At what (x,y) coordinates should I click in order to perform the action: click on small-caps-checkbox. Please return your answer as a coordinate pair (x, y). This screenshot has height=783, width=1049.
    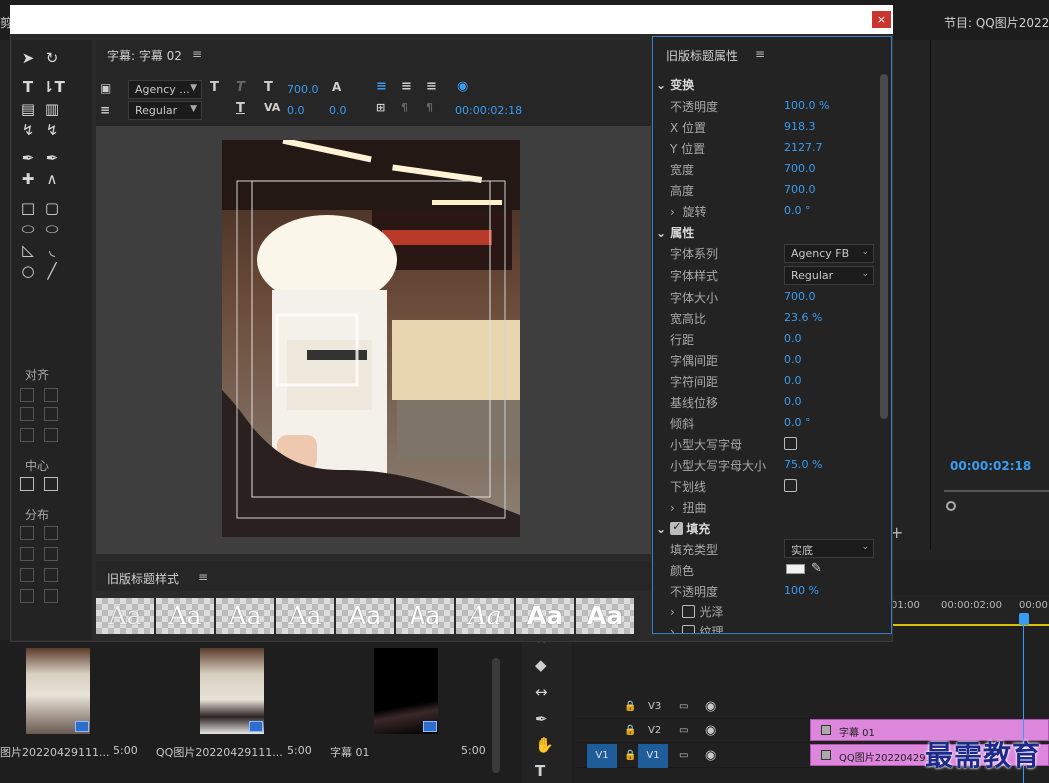
    Looking at the image, I should click on (790, 443).